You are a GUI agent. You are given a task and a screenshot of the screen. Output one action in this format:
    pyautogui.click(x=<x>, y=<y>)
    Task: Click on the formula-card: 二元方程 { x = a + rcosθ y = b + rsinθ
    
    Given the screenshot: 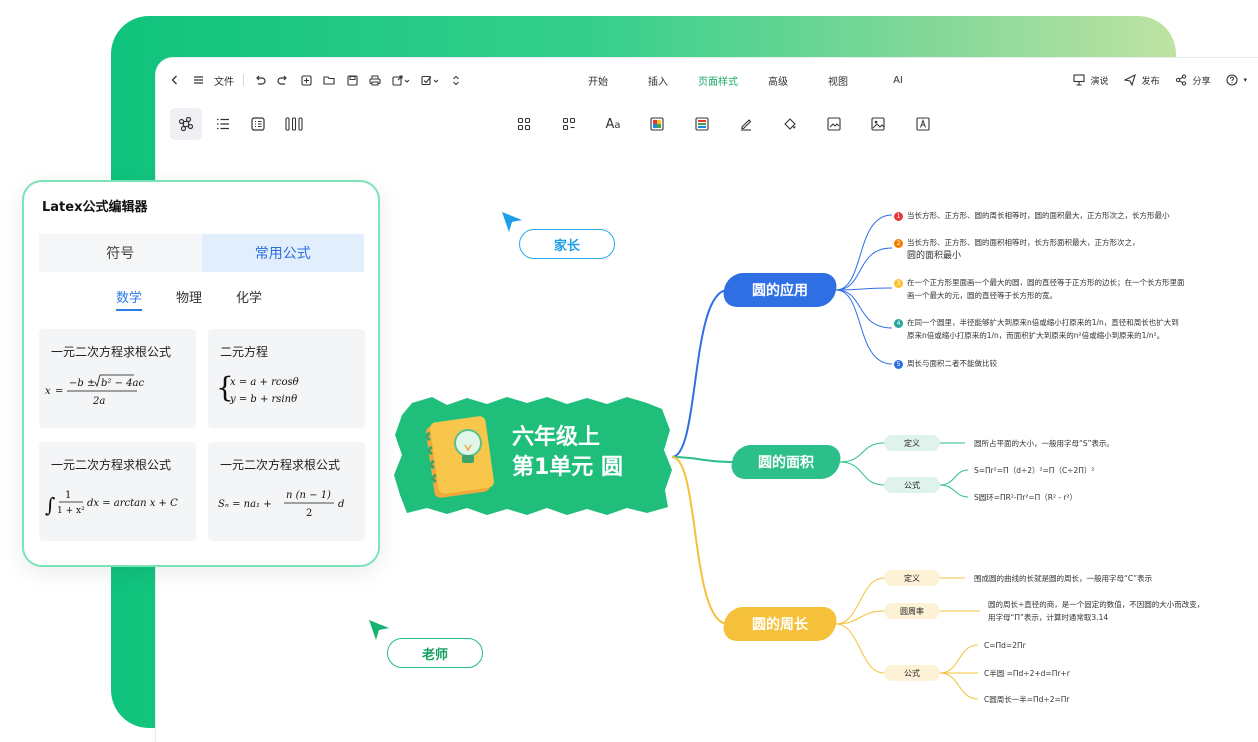 What is the action you would take?
    pyautogui.click(x=286, y=378)
    